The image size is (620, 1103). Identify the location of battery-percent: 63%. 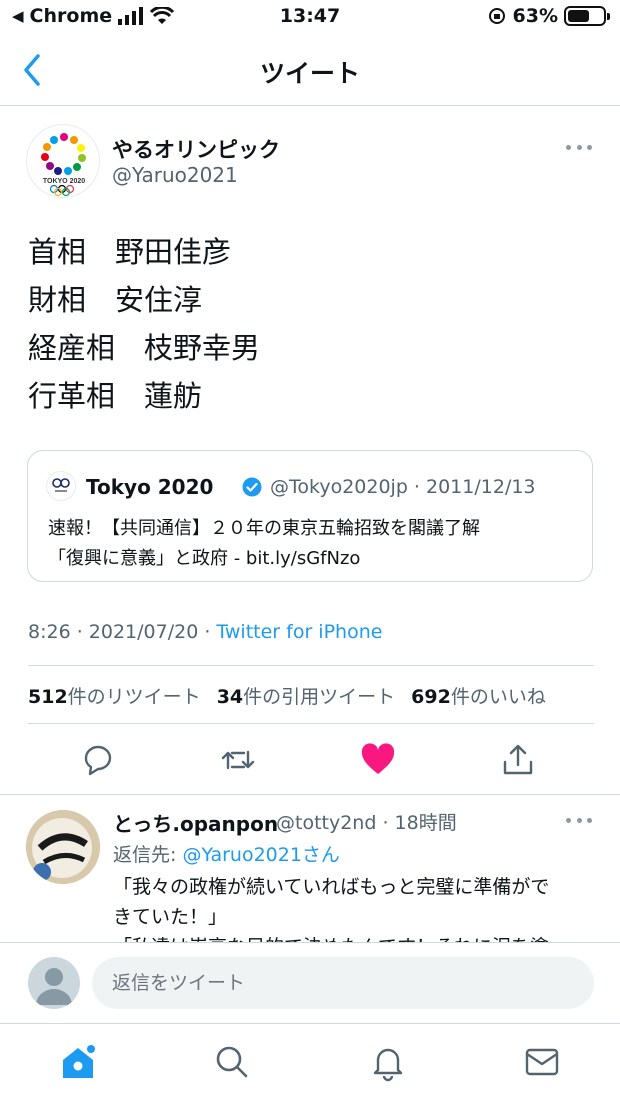
(535, 16).